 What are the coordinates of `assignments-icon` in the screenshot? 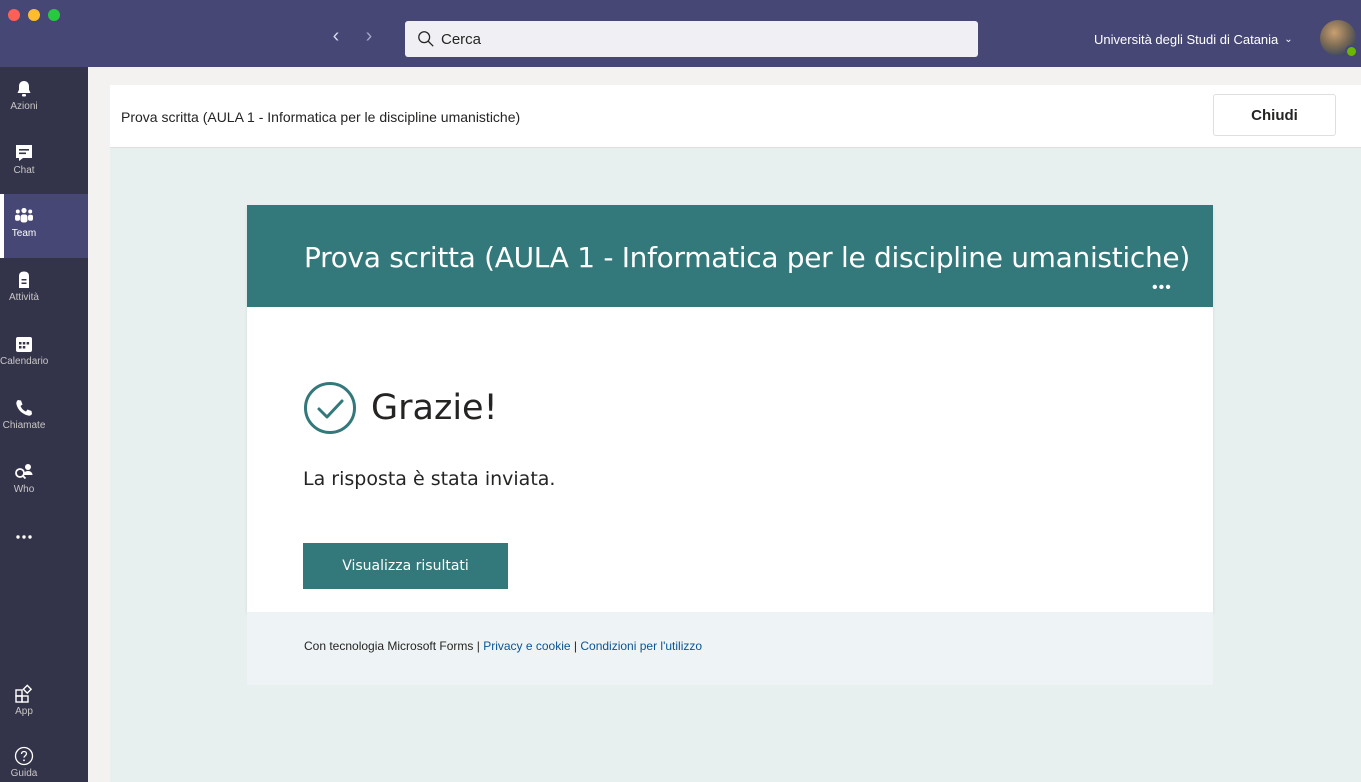 It's located at (24, 279).